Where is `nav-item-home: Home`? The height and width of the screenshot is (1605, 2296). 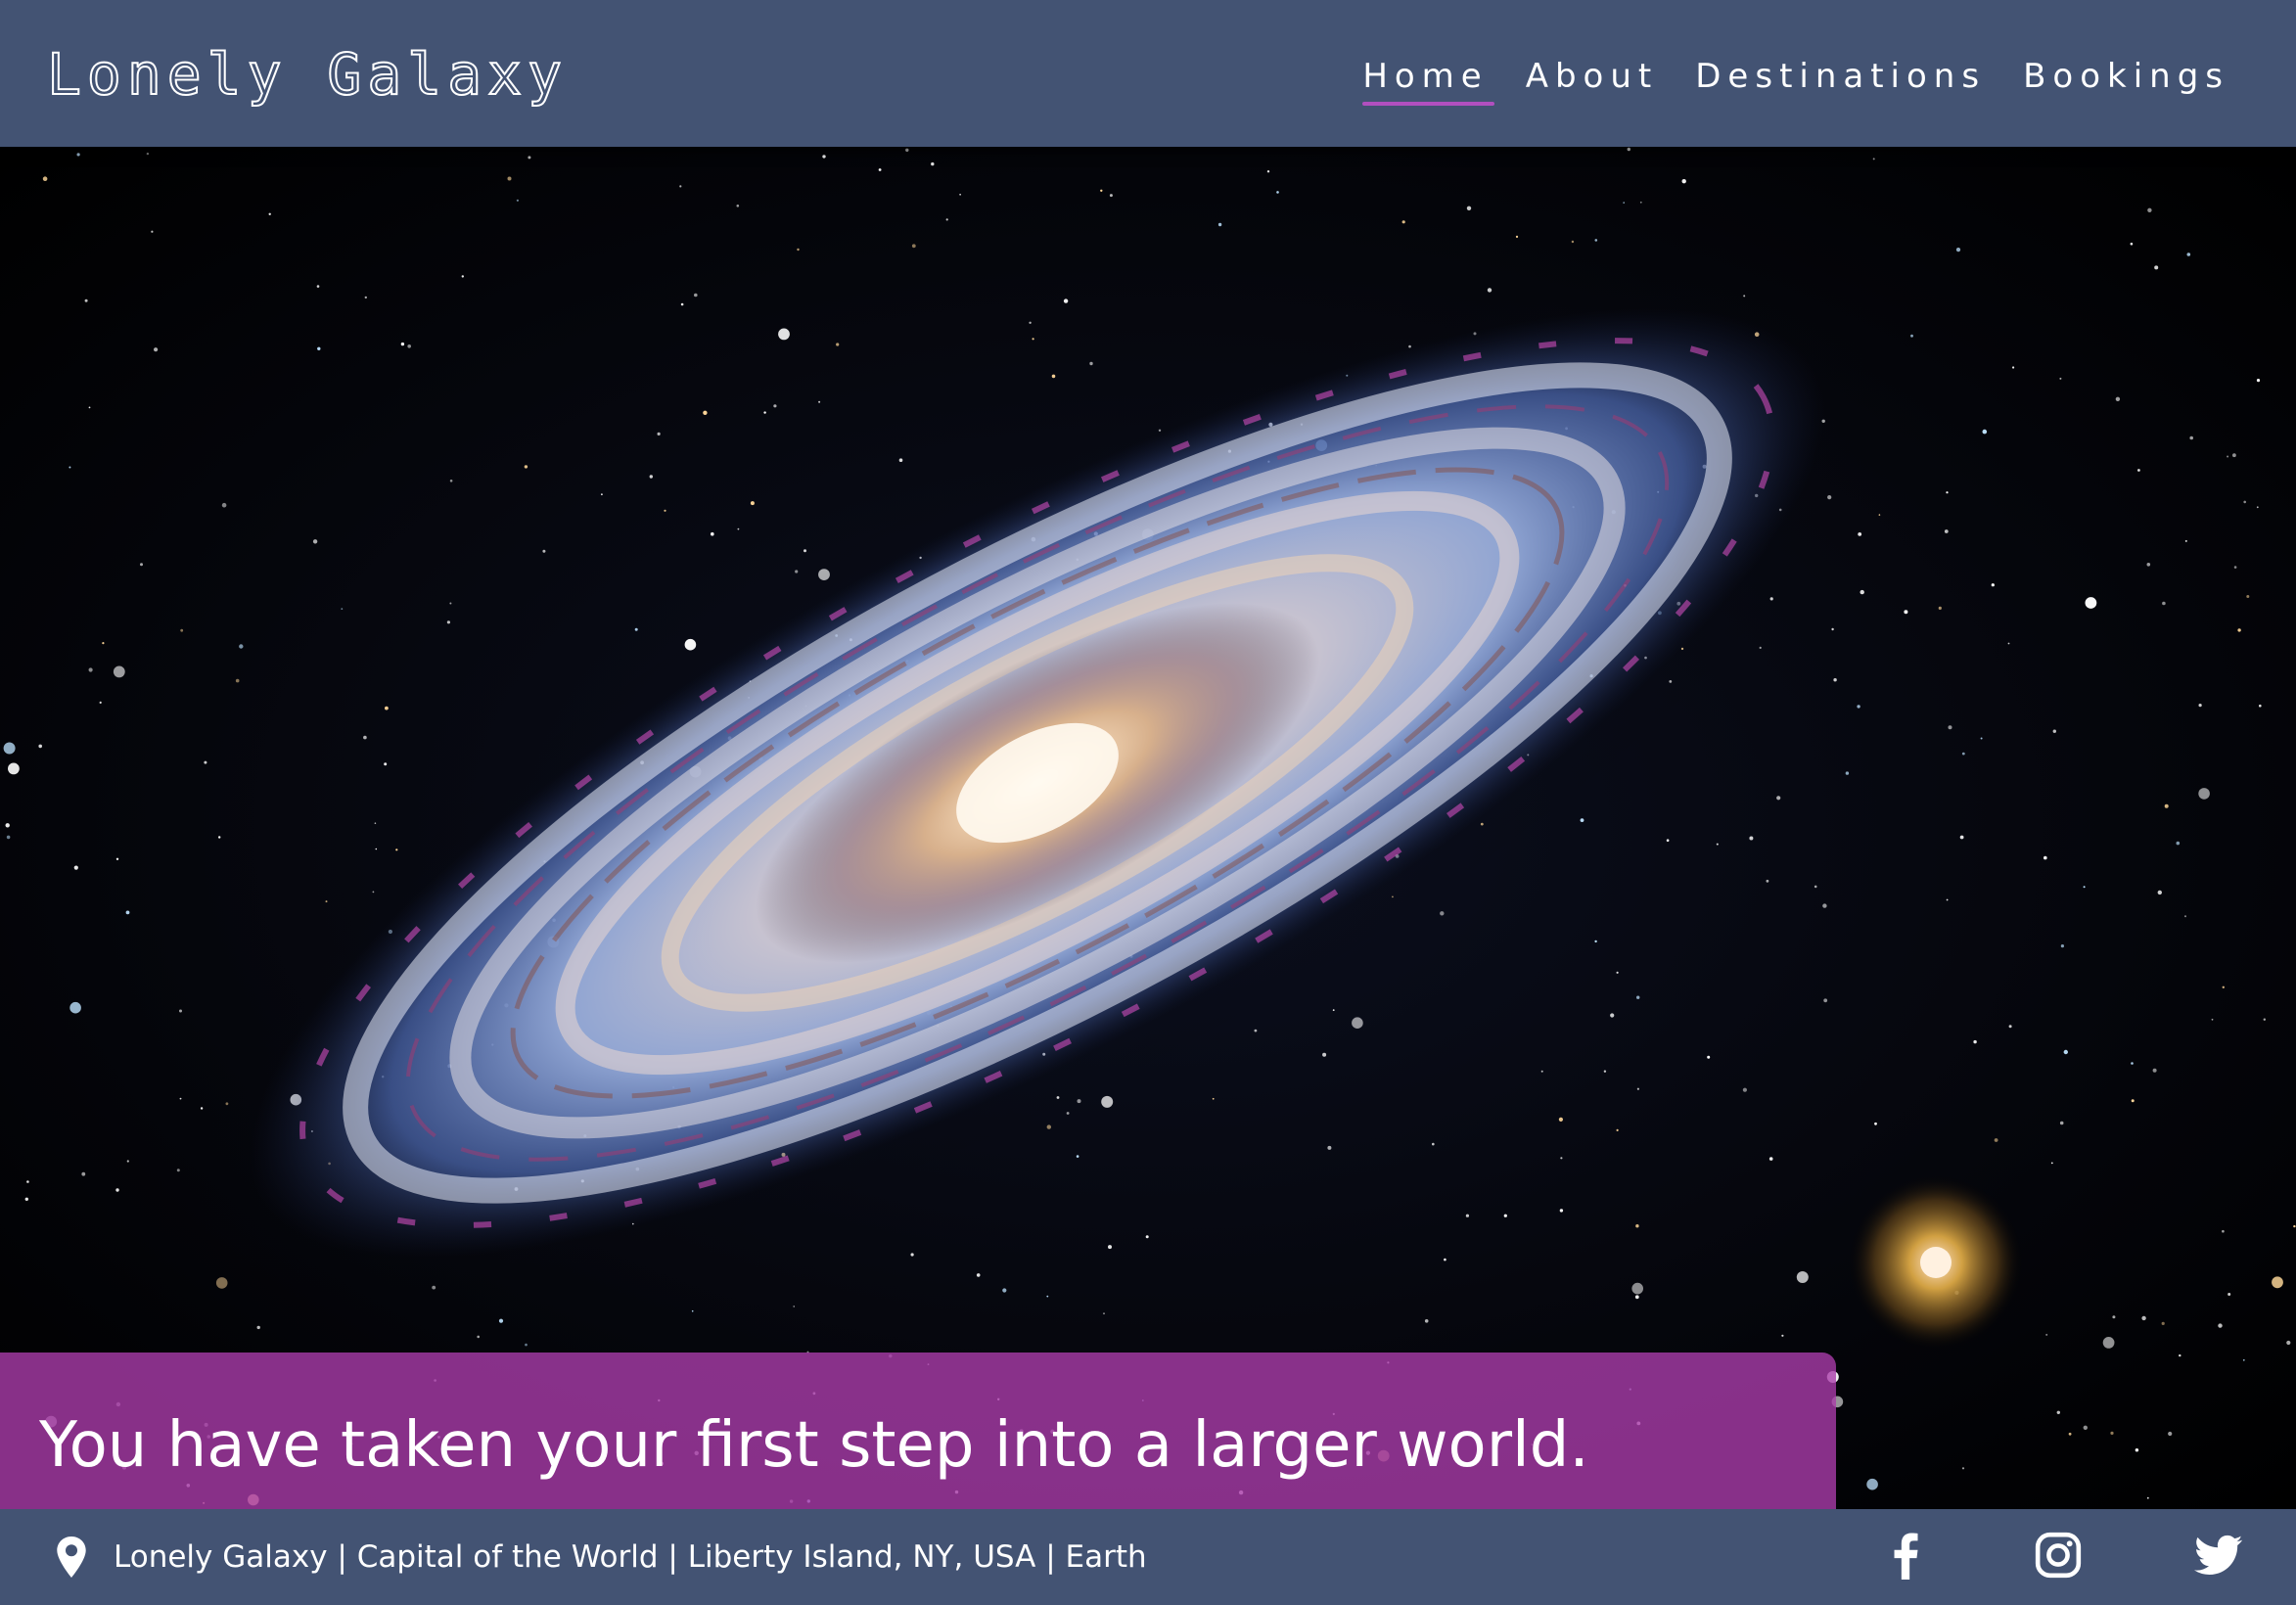
nav-item-home: Home is located at coordinates (1428, 80).